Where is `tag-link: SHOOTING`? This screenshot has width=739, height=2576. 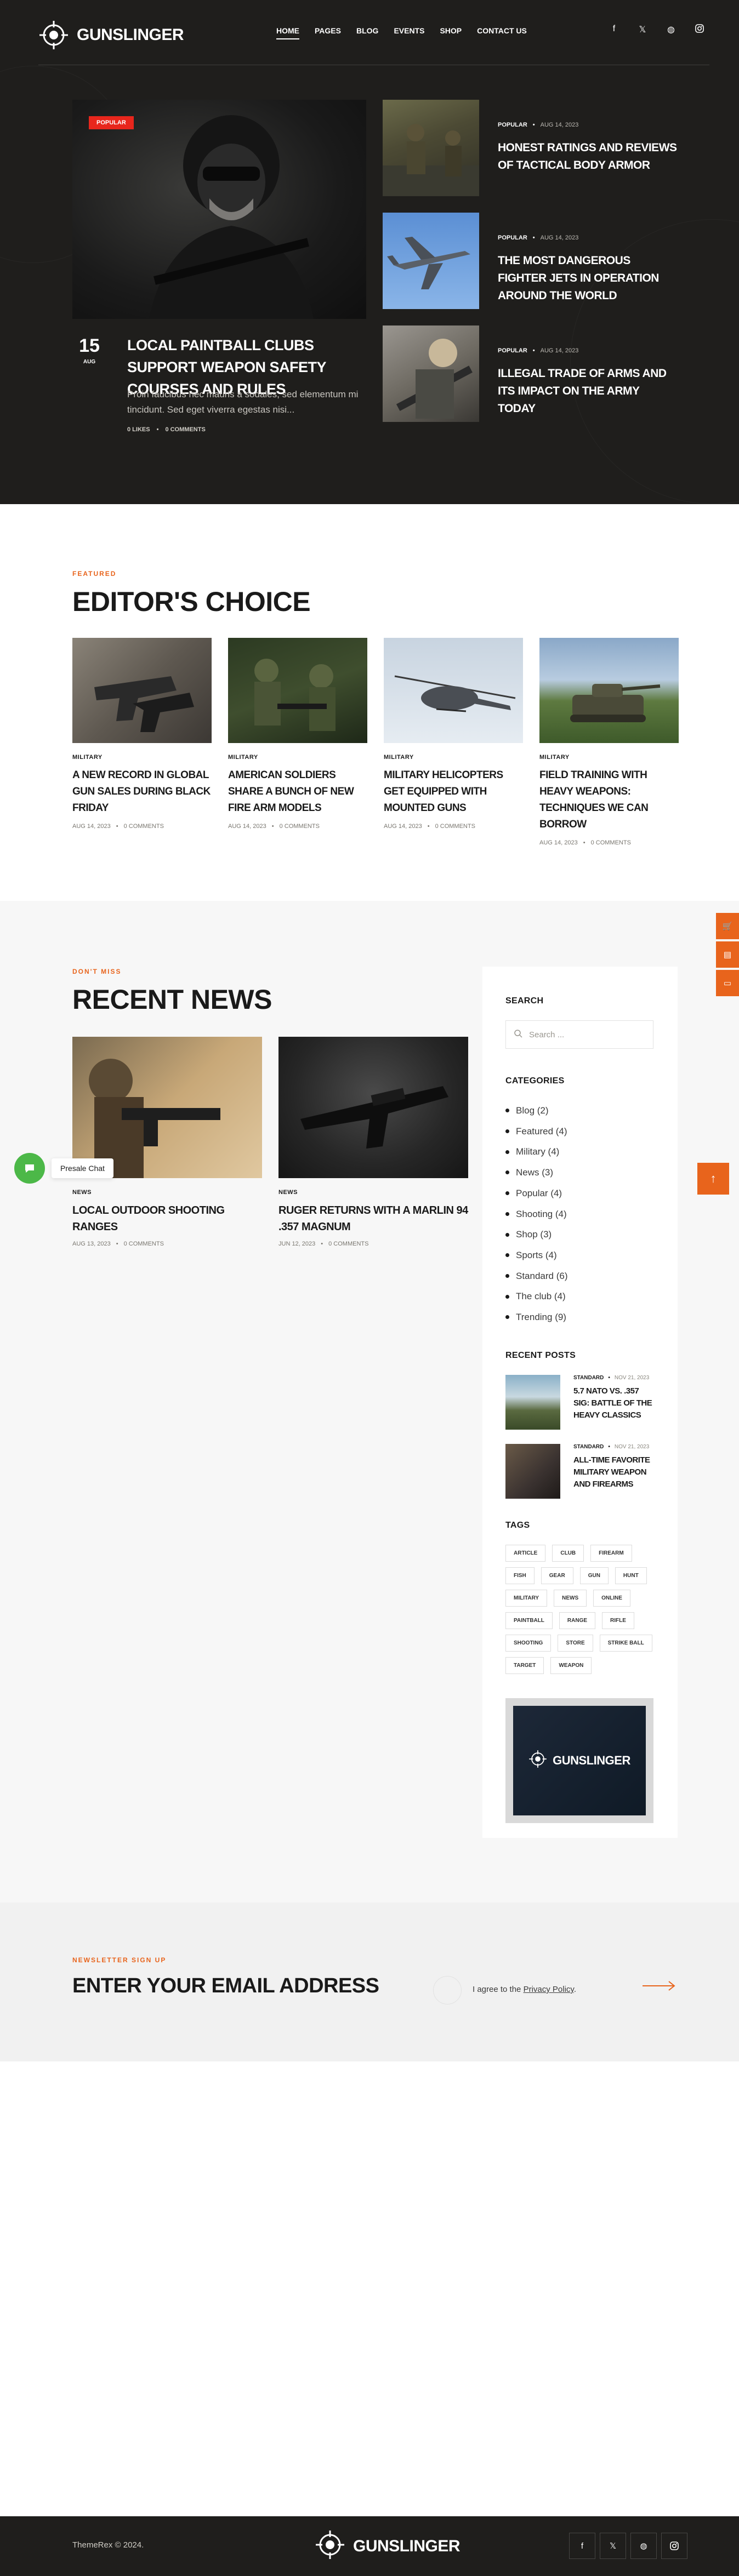
tag-link: SHOOTING is located at coordinates (528, 1643).